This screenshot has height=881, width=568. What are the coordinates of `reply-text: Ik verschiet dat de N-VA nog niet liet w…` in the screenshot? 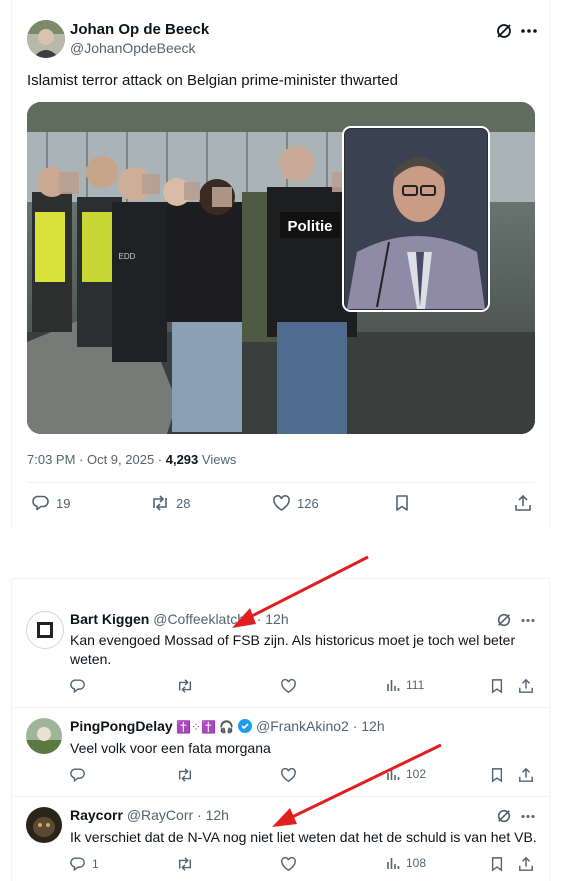 It's located at (303, 837).